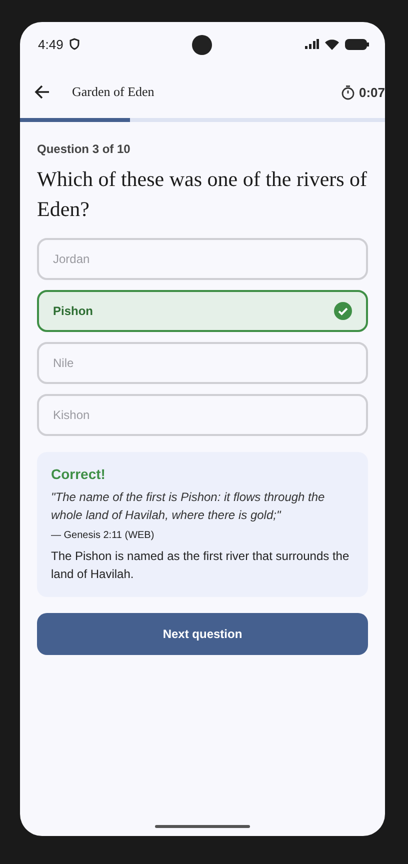 The image size is (408, 864). Describe the element at coordinates (51, 44) in the screenshot. I see `status-time: 4:49` at that location.